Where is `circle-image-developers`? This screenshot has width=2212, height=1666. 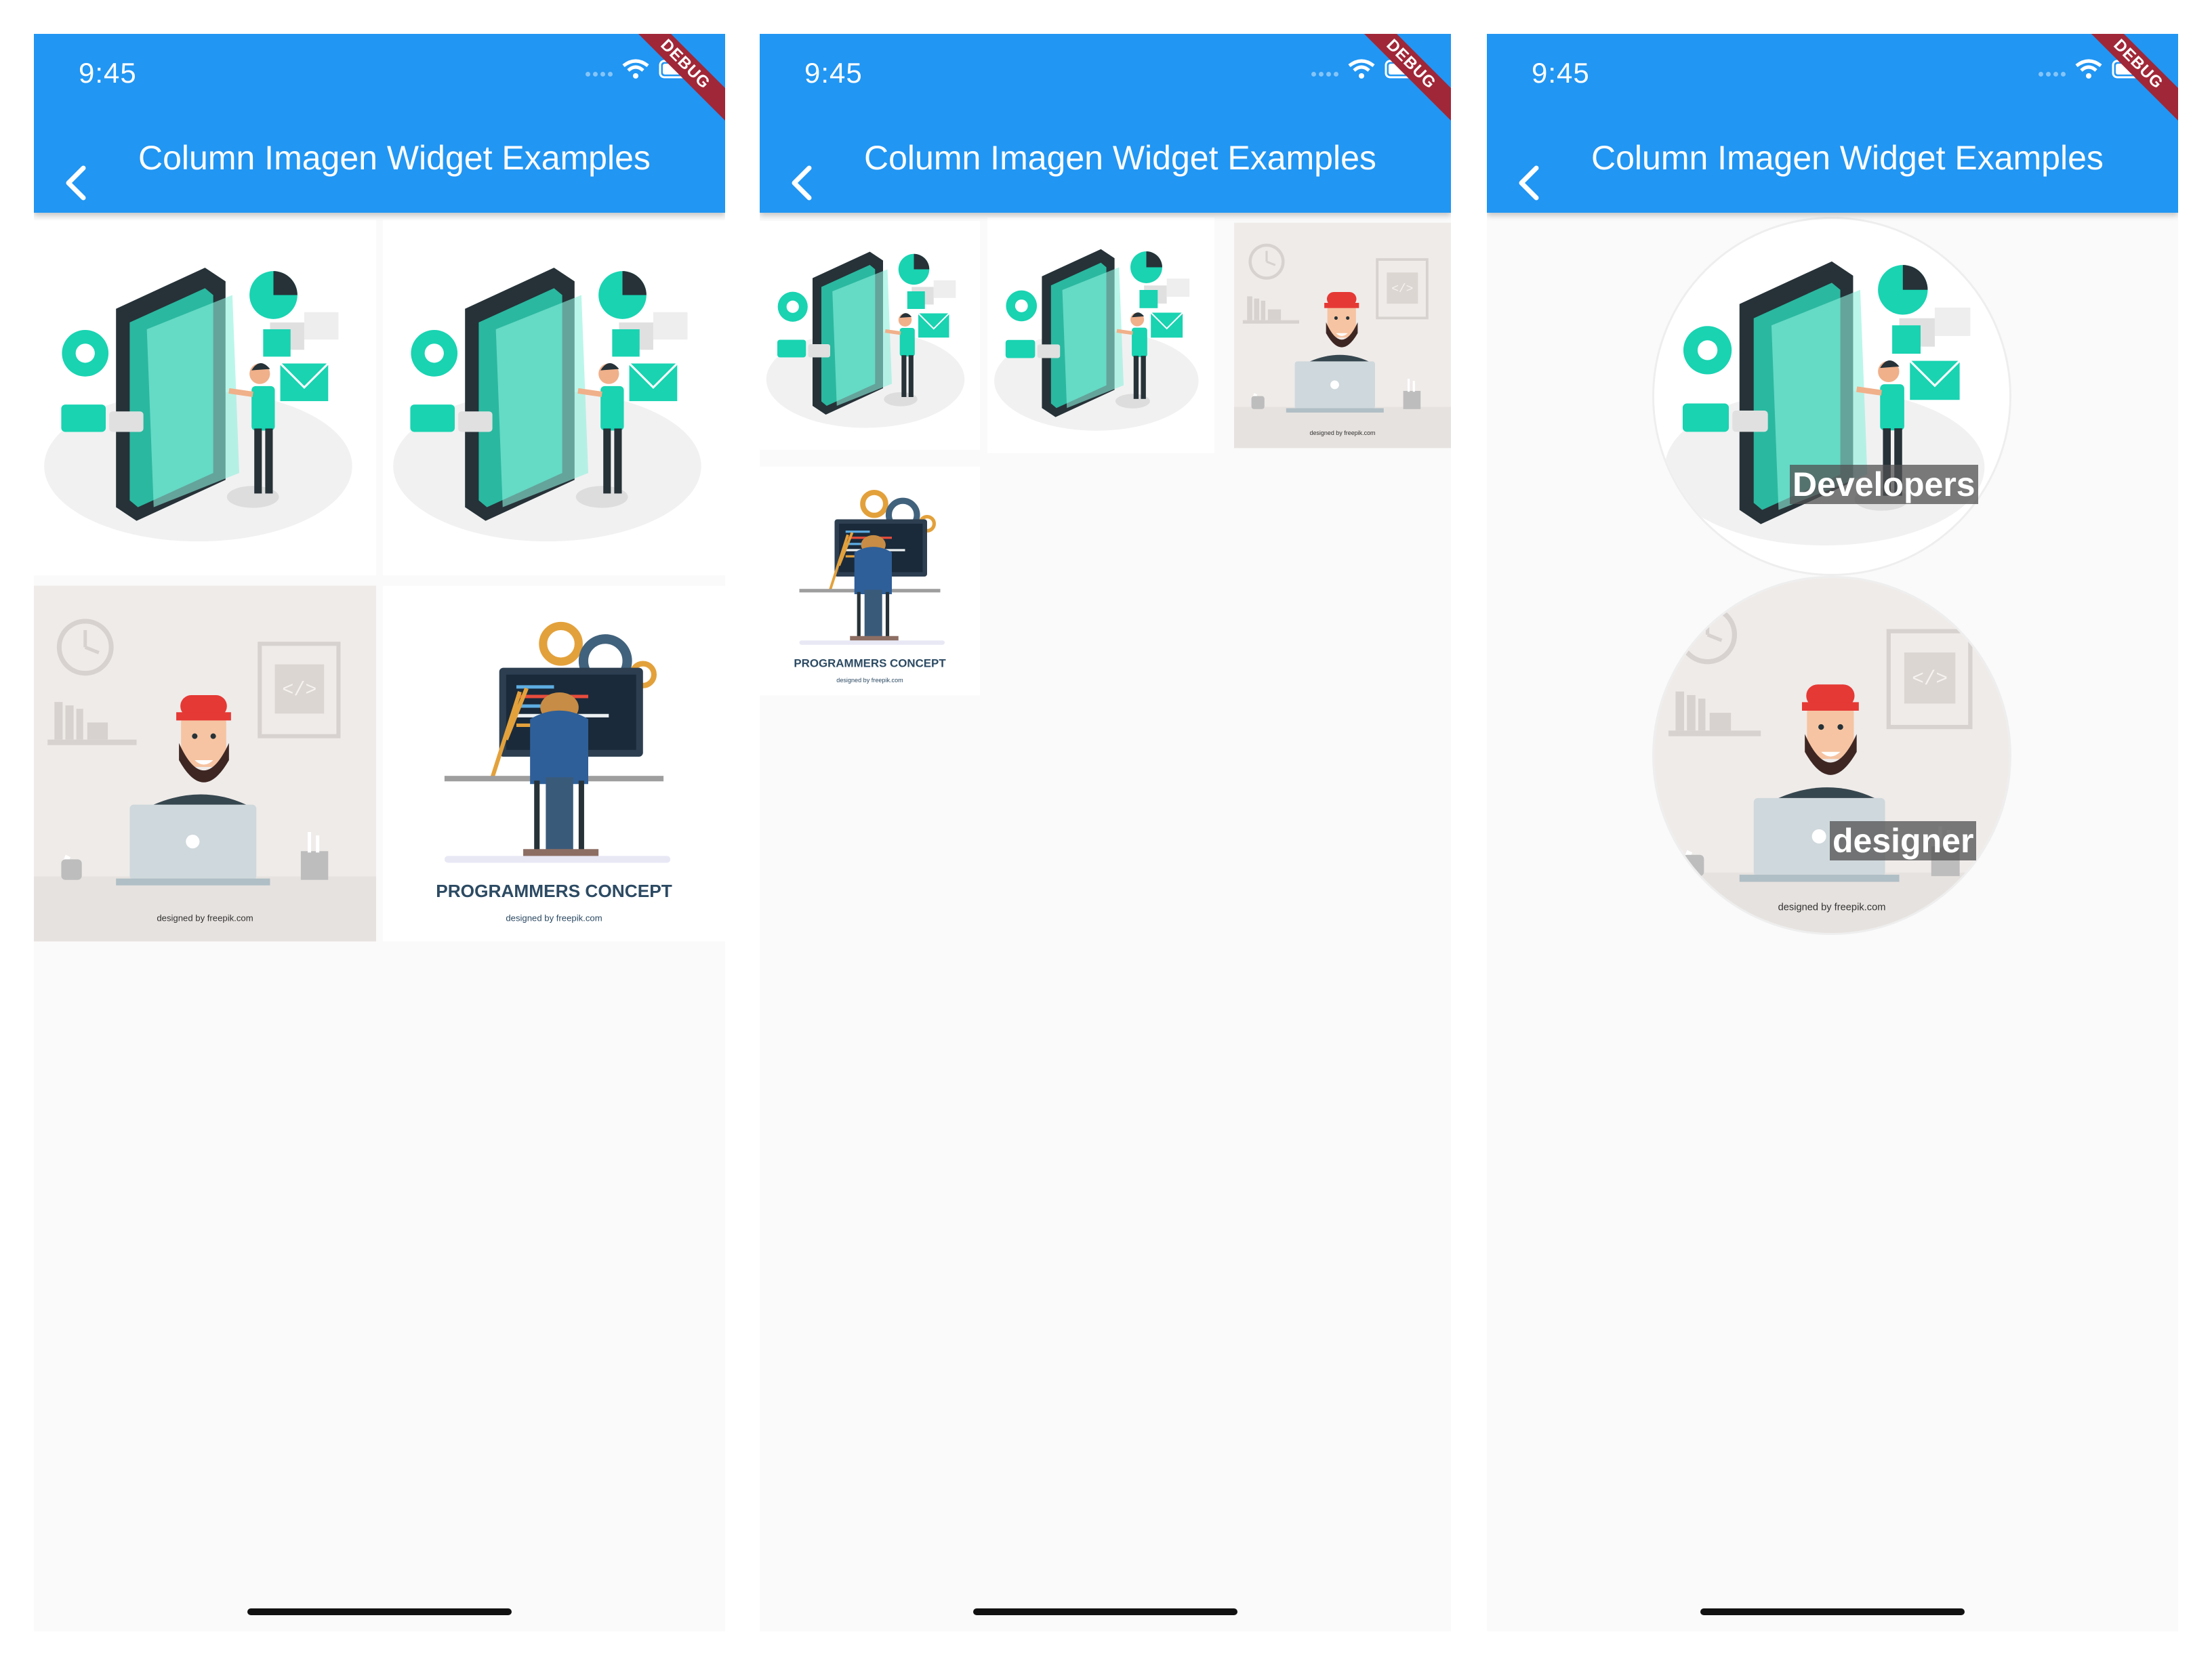
circle-image-developers is located at coordinates (1831, 396).